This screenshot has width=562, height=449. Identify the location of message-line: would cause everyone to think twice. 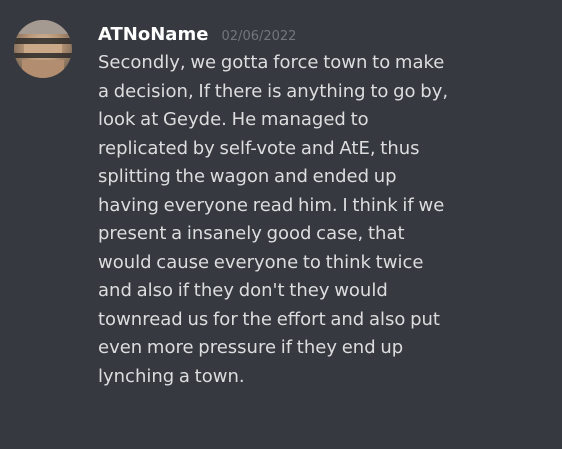
(261, 262).